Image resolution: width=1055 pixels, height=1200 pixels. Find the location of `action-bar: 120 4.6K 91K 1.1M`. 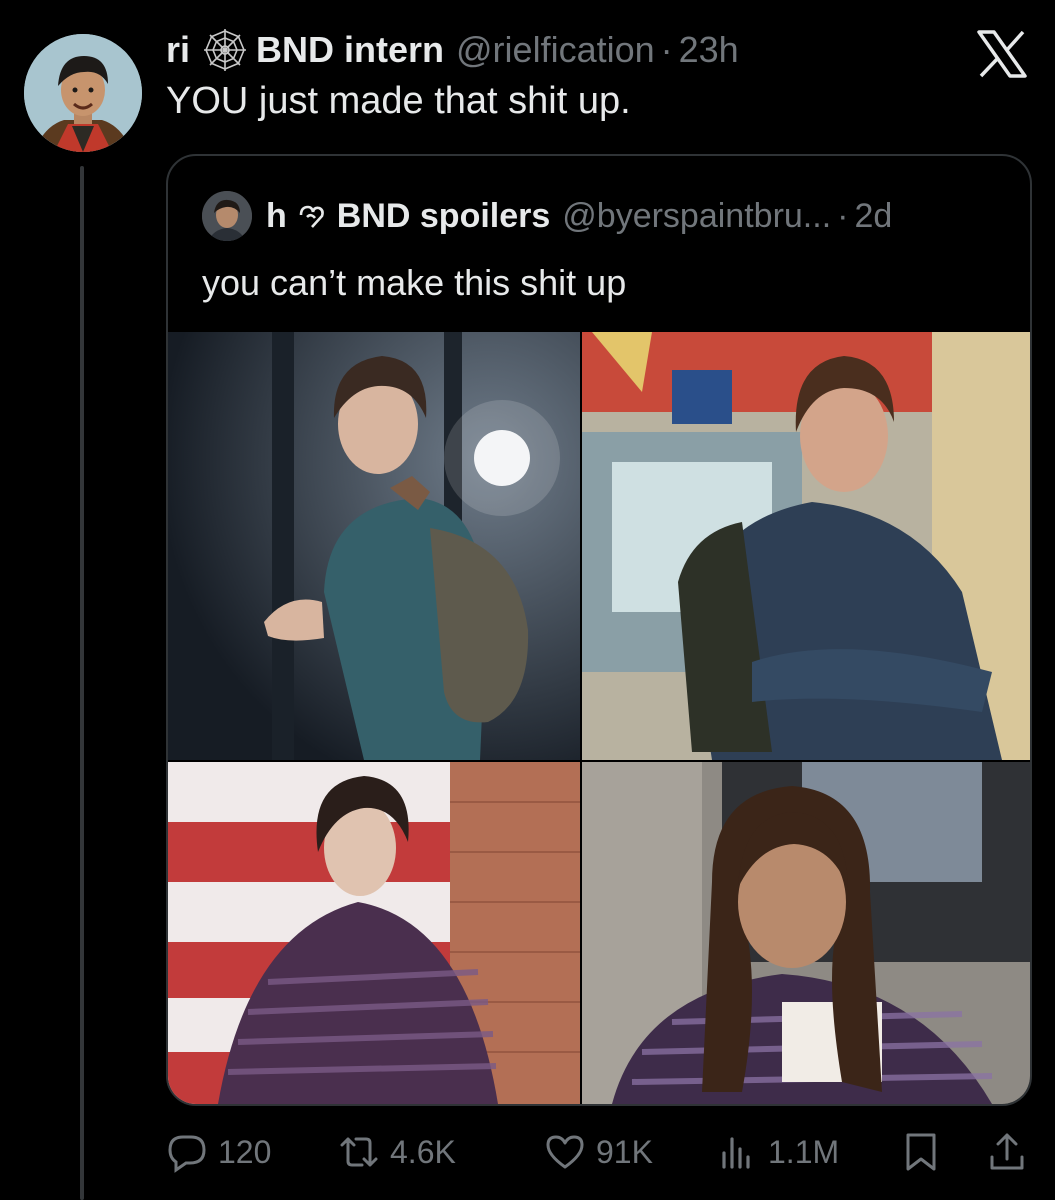

action-bar: 120 4.6K 91K 1.1M is located at coordinates (597, 1152).